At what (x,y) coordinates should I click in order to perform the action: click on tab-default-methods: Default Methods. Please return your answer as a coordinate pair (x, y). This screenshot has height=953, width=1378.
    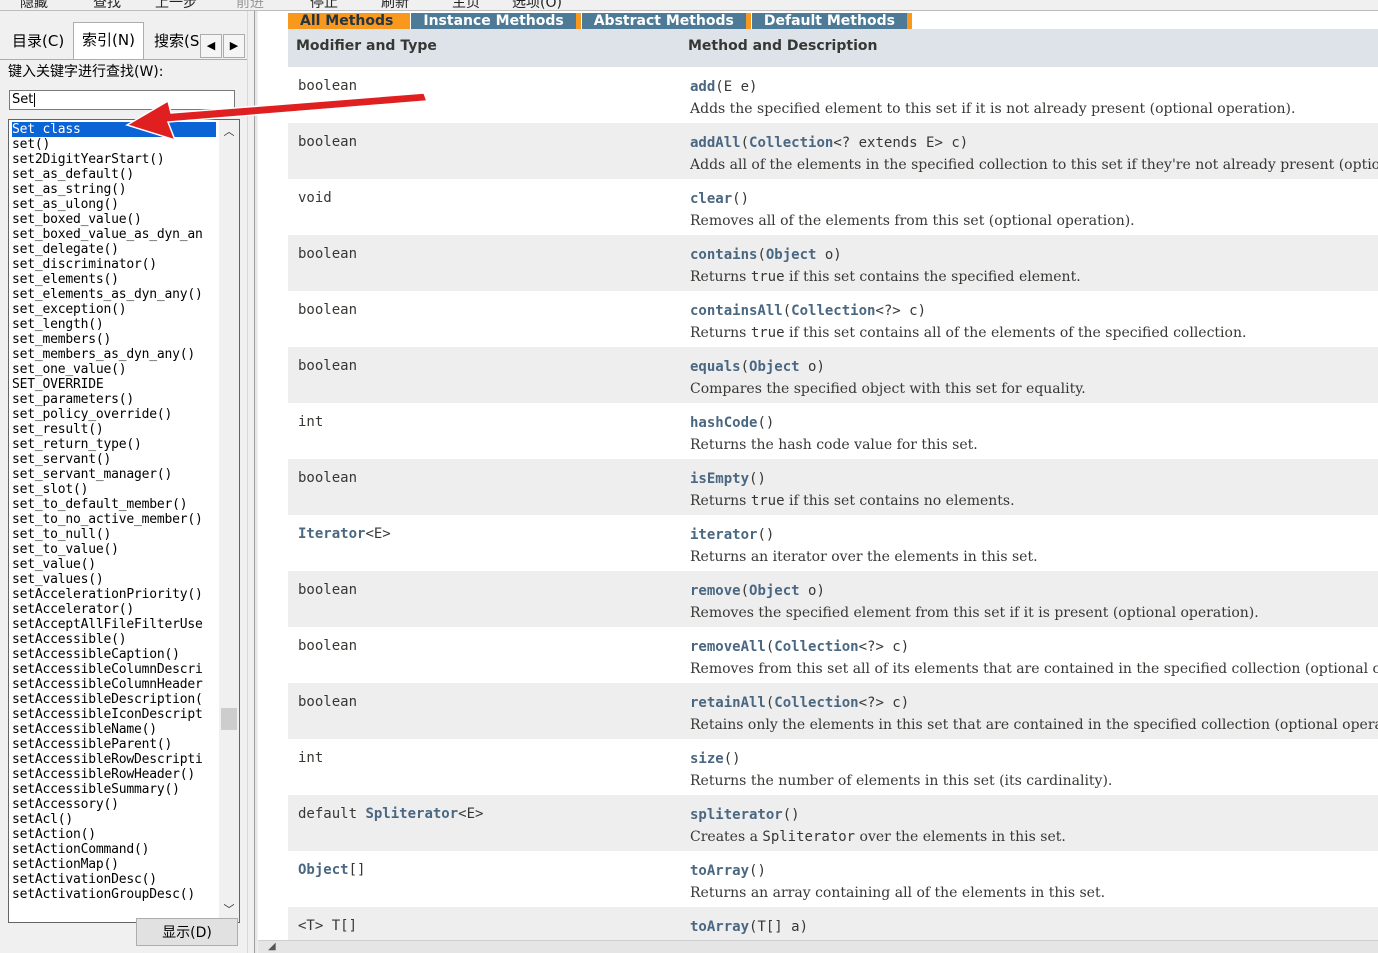
    Looking at the image, I should click on (831, 21).